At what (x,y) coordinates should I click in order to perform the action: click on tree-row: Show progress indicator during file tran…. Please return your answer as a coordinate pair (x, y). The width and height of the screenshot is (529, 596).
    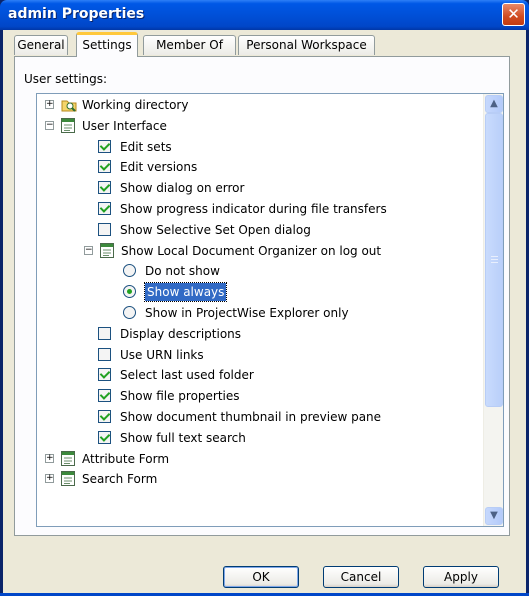
    Looking at the image, I should click on (260, 209).